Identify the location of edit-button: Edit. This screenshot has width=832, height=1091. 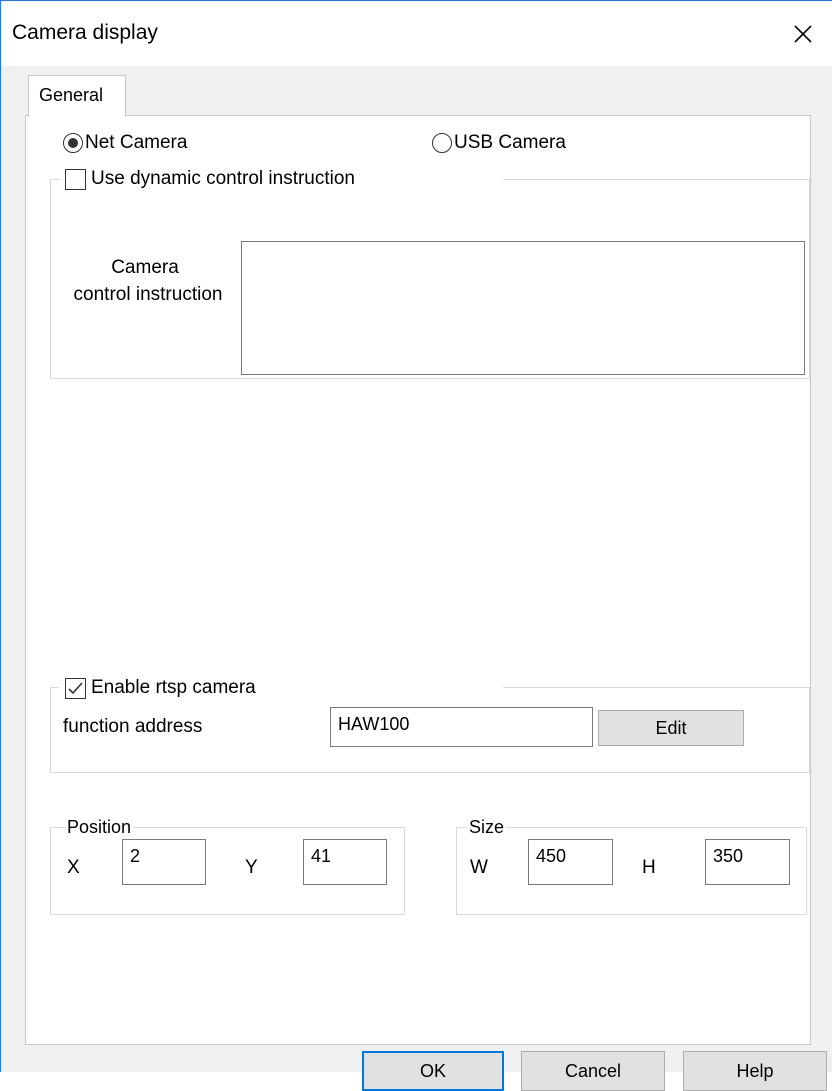
(671, 728).